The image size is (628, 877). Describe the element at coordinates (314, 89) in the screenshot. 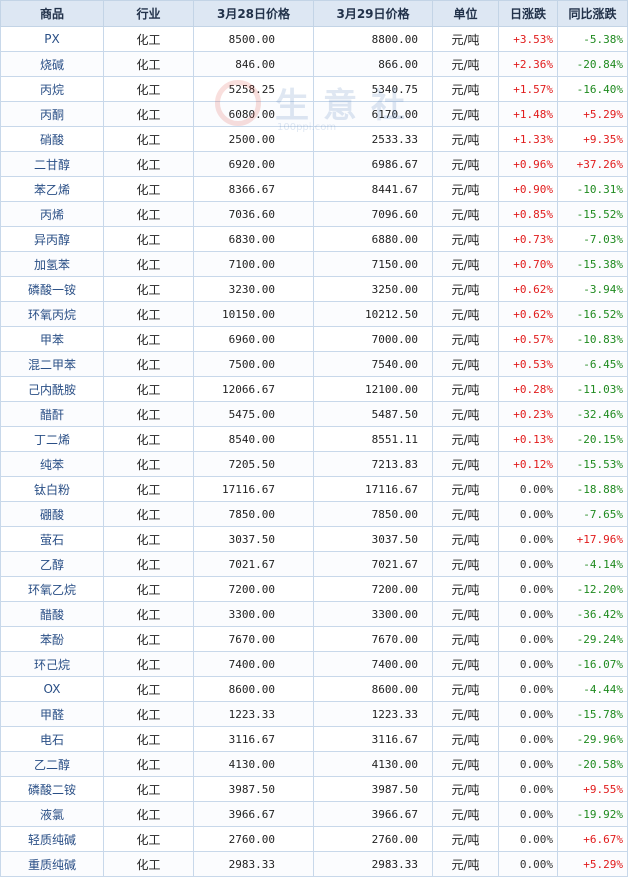

I see `table-row: 丙烷 化工 5258.25 5340.75 元/吨 +1.57% -16.40%` at that location.